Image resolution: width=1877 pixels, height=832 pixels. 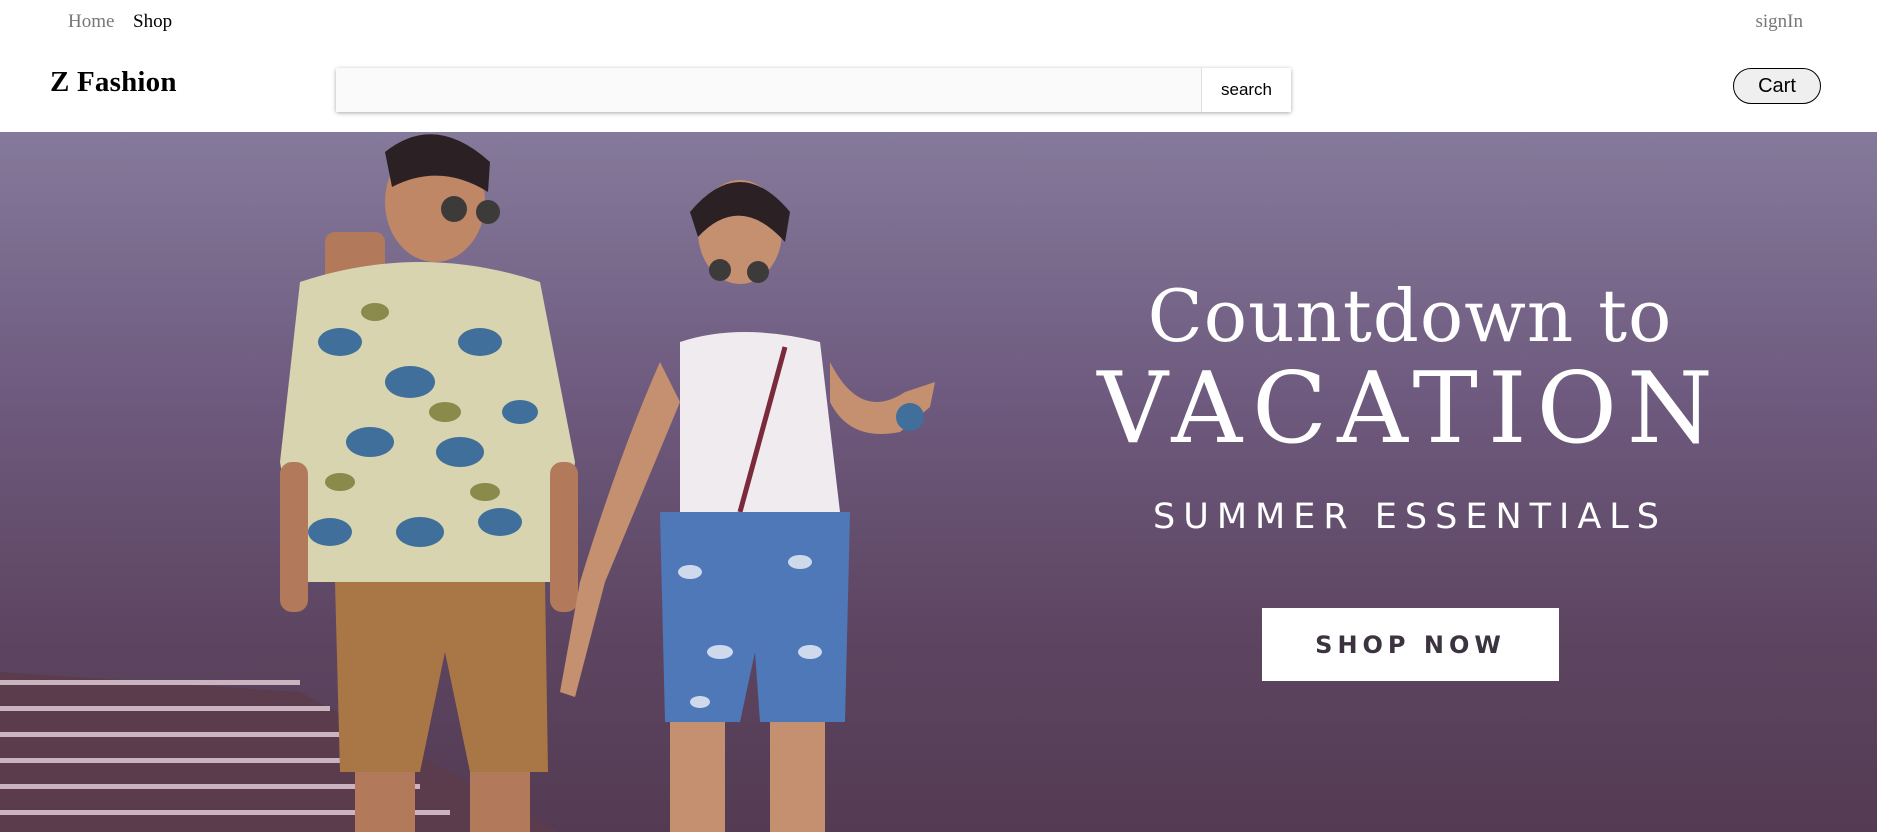 What do you see at coordinates (1410, 409) in the screenshot?
I see `hero-title: VACATION` at bounding box center [1410, 409].